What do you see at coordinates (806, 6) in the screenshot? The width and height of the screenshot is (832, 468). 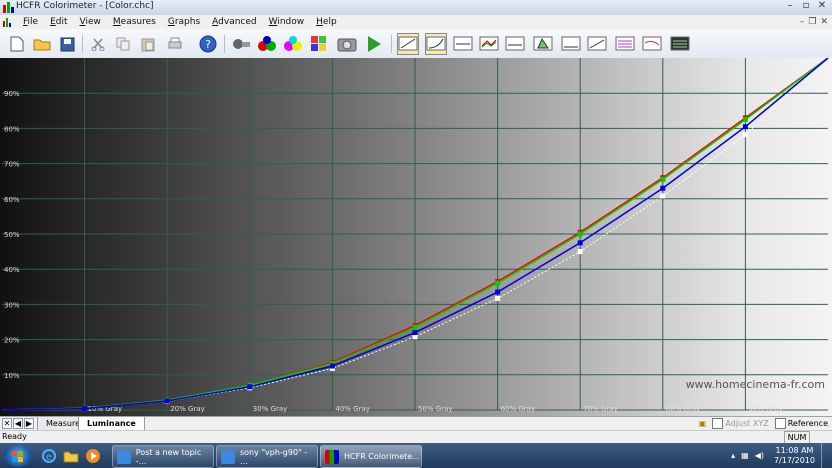 I see `maximize-button: ▫` at bounding box center [806, 6].